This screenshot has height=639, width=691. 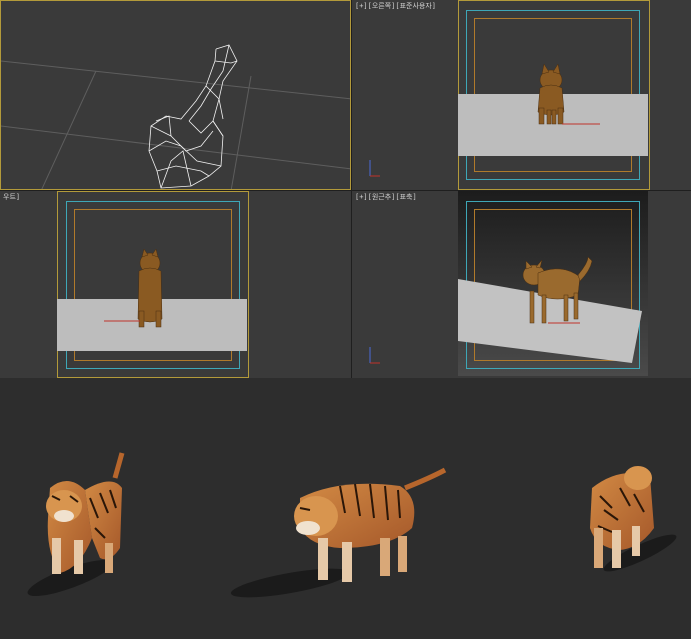 What do you see at coordinates (175, 284) in the screenshot?
I see `viewport-mid-left: 우트]` at bounding box center [175, 284].